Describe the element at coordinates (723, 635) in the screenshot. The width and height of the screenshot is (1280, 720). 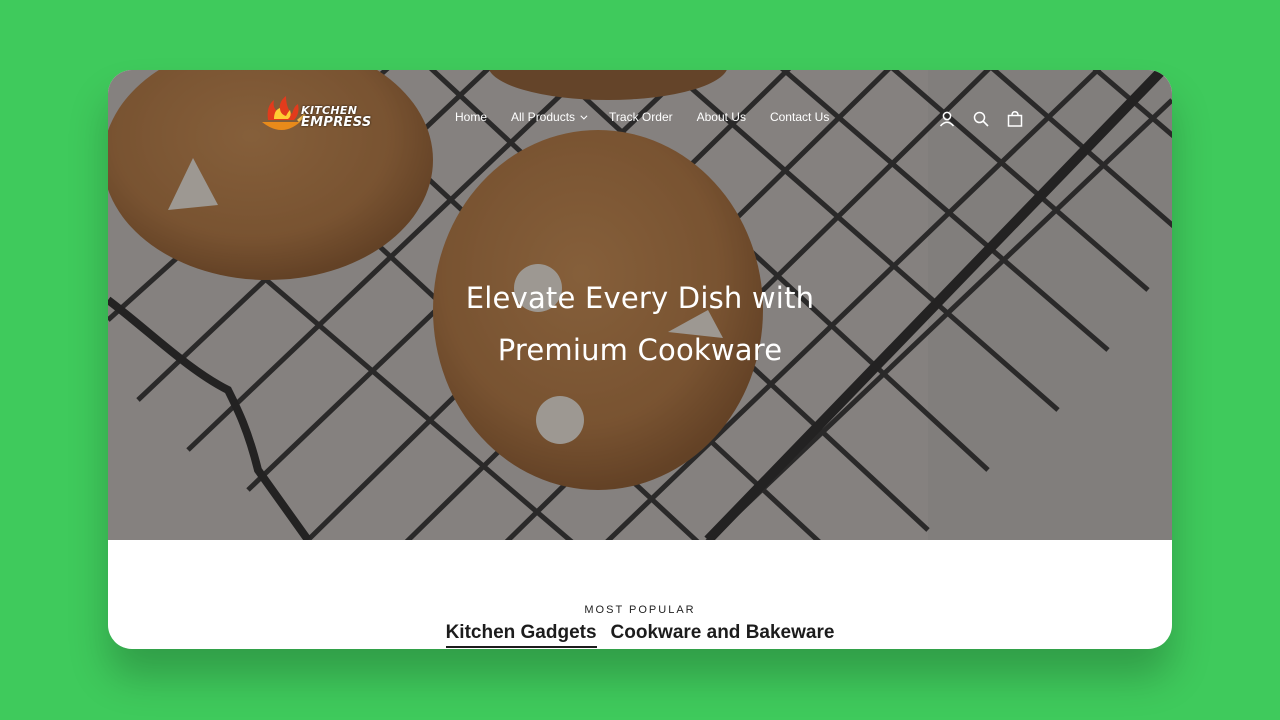
I see `tab-cookware-and-bakeware: Cookware and Bakeware` at that location.